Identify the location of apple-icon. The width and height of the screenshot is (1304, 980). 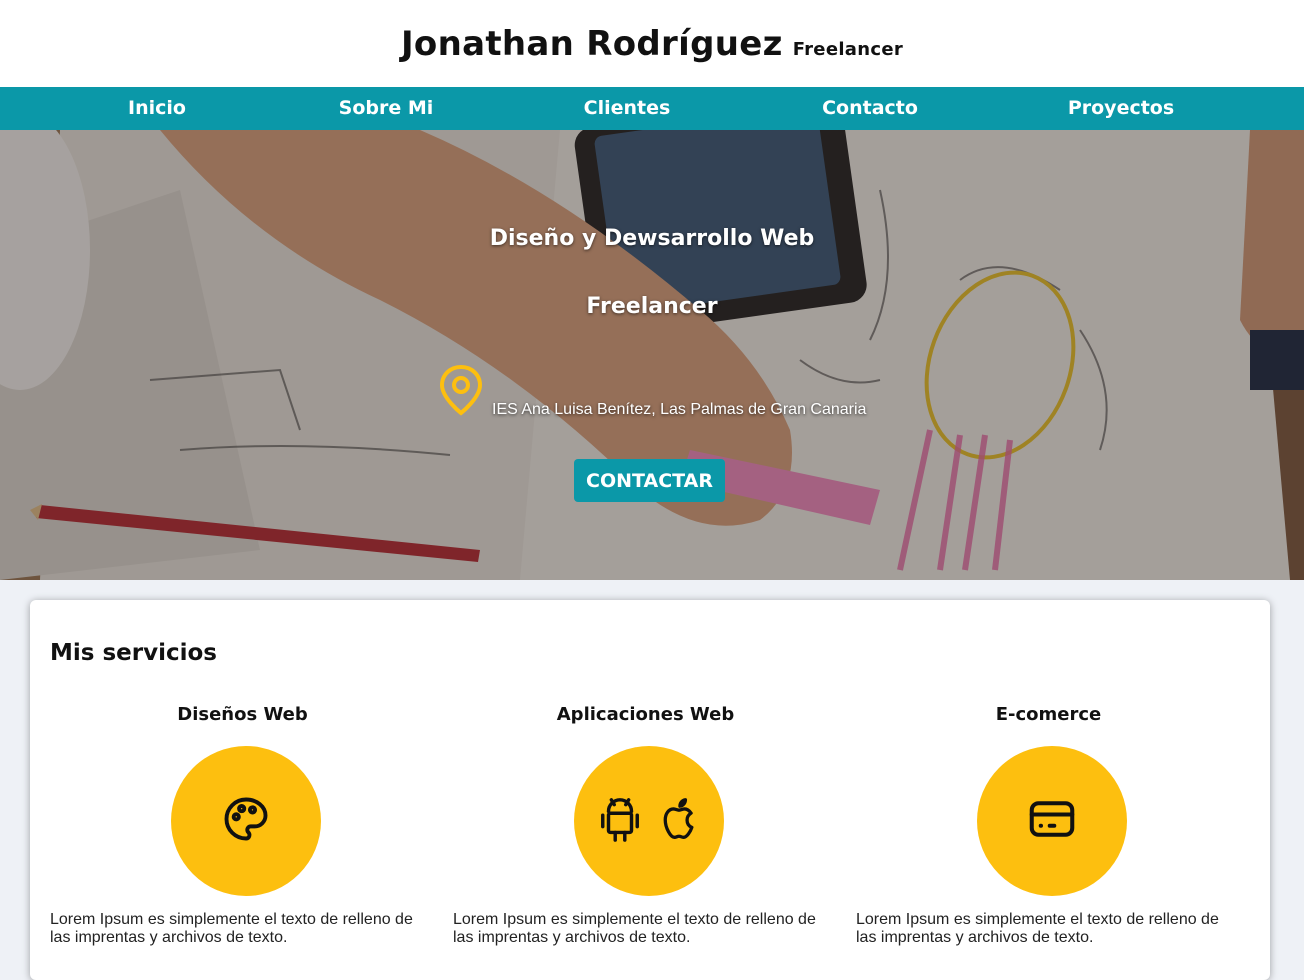
(679, 821).